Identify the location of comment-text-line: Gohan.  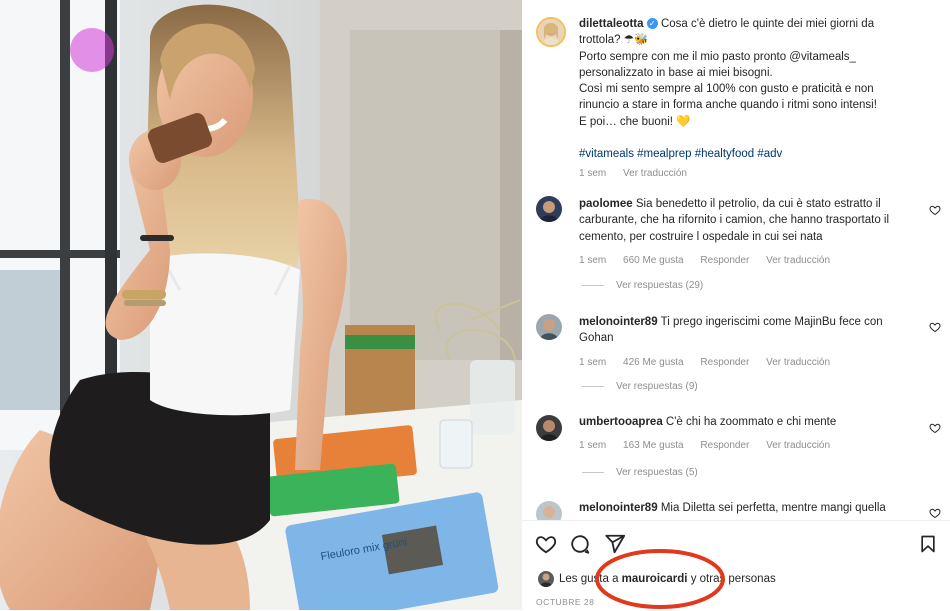
(596, 338).